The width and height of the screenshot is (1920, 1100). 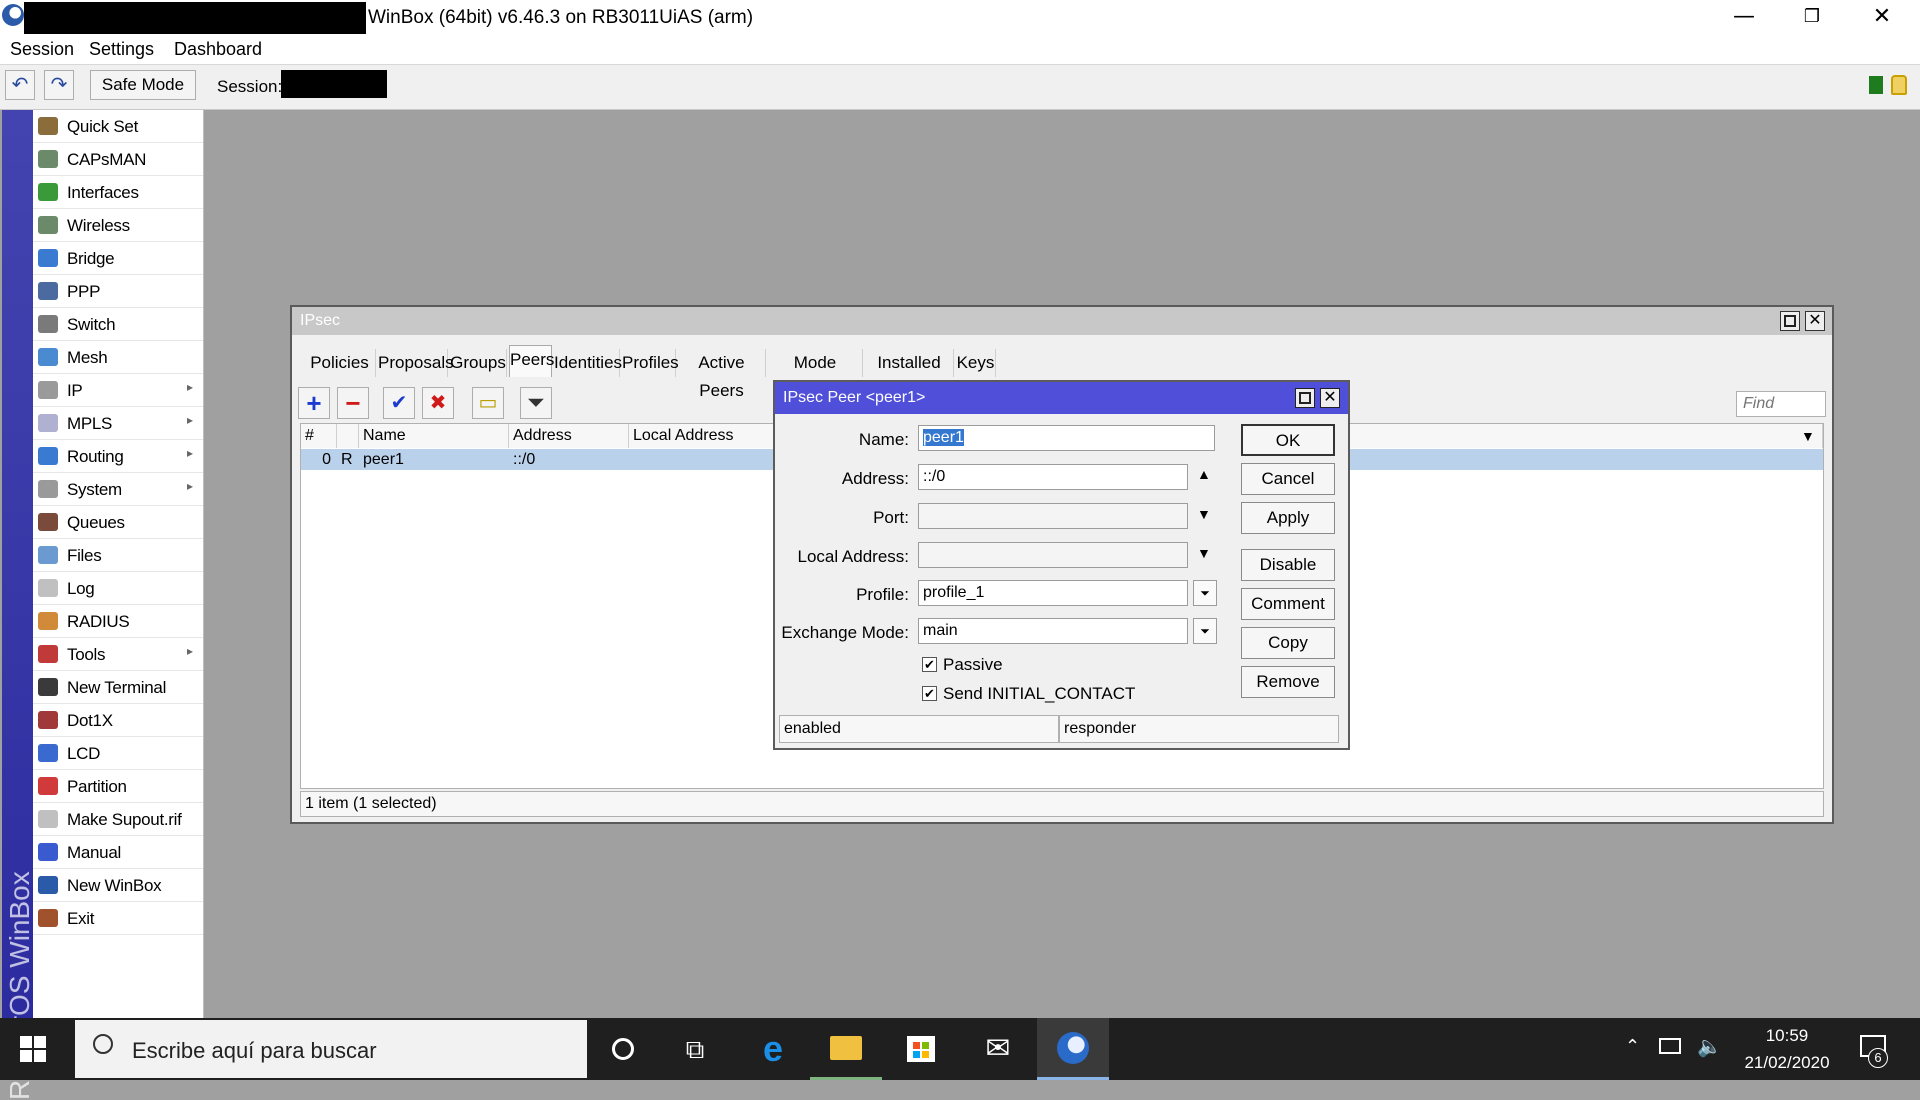 What do you see at coordinates (1709, 1046) in the screenshot?
I see `volume-icon: 🔈` at bounding box center [1709, 1046].